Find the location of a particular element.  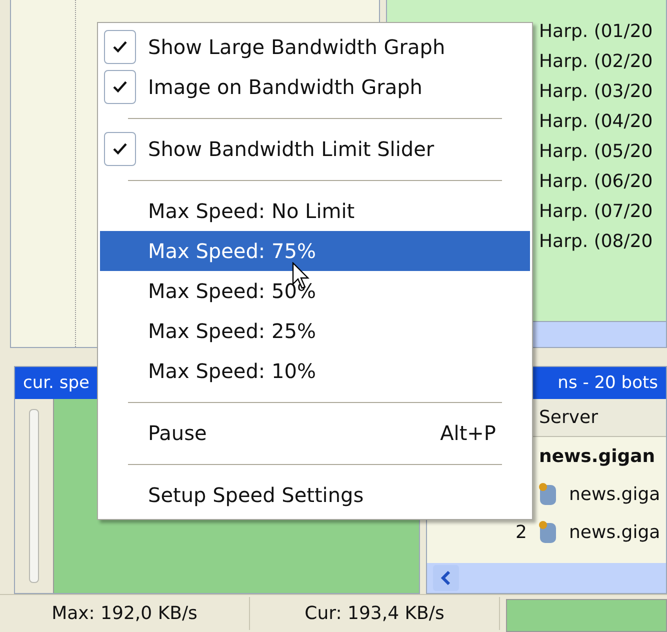

file-name: Harp. (07/20 is located at coordinates (596, 211).